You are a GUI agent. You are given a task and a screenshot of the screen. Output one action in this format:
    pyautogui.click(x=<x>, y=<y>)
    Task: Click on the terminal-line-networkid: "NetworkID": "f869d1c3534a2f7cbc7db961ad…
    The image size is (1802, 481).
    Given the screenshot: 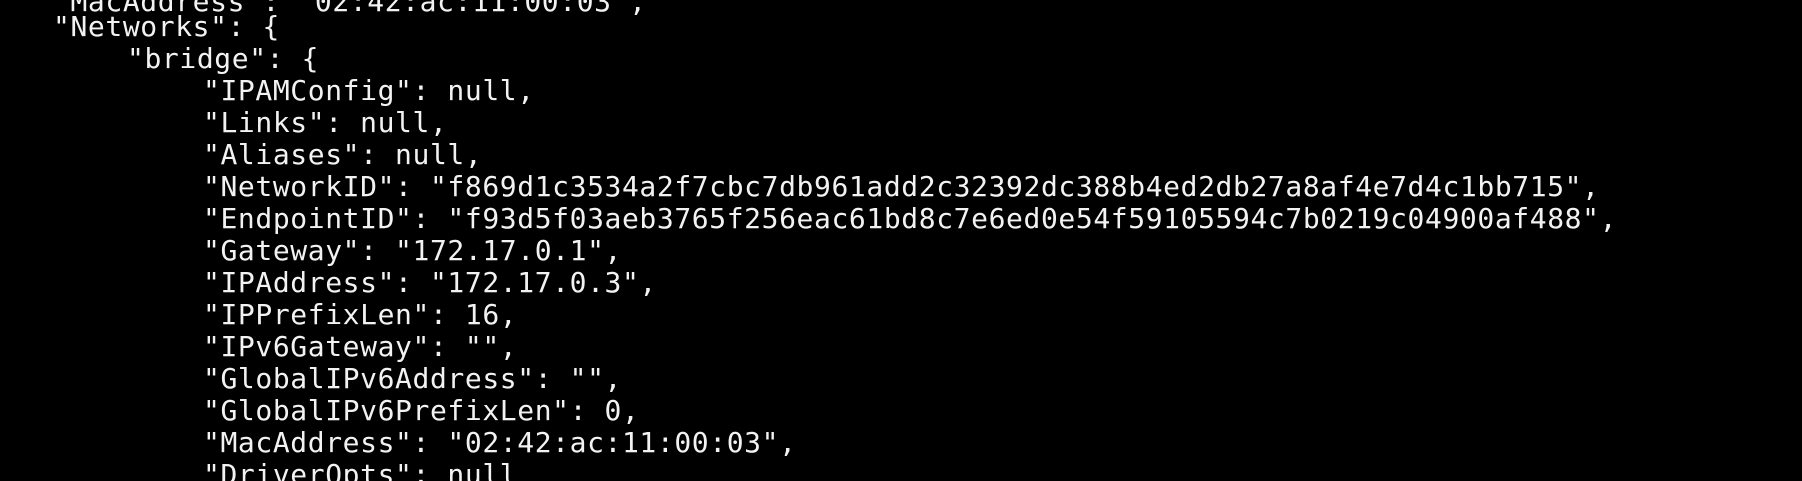 What is the action you would take?
    pyautogui.click(x=901, y=186)
    